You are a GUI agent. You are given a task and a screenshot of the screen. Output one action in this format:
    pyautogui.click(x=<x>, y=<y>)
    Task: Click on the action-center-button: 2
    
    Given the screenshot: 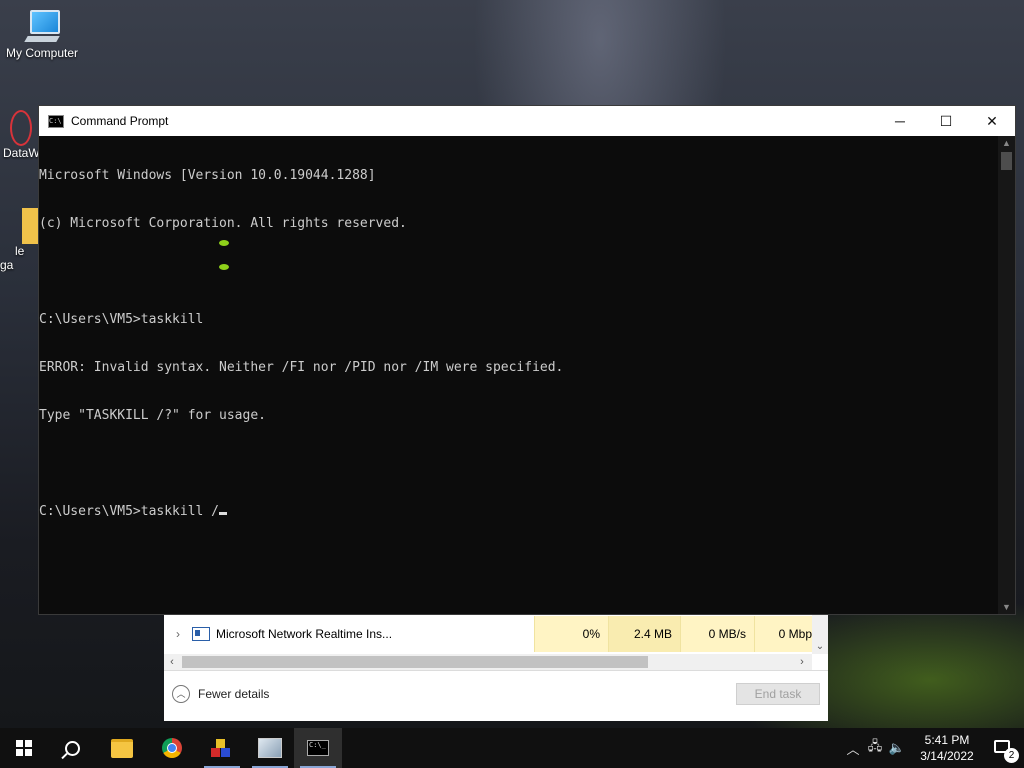 What is the action you would take?
    pyautogui.click(x=1003, y=748)
    